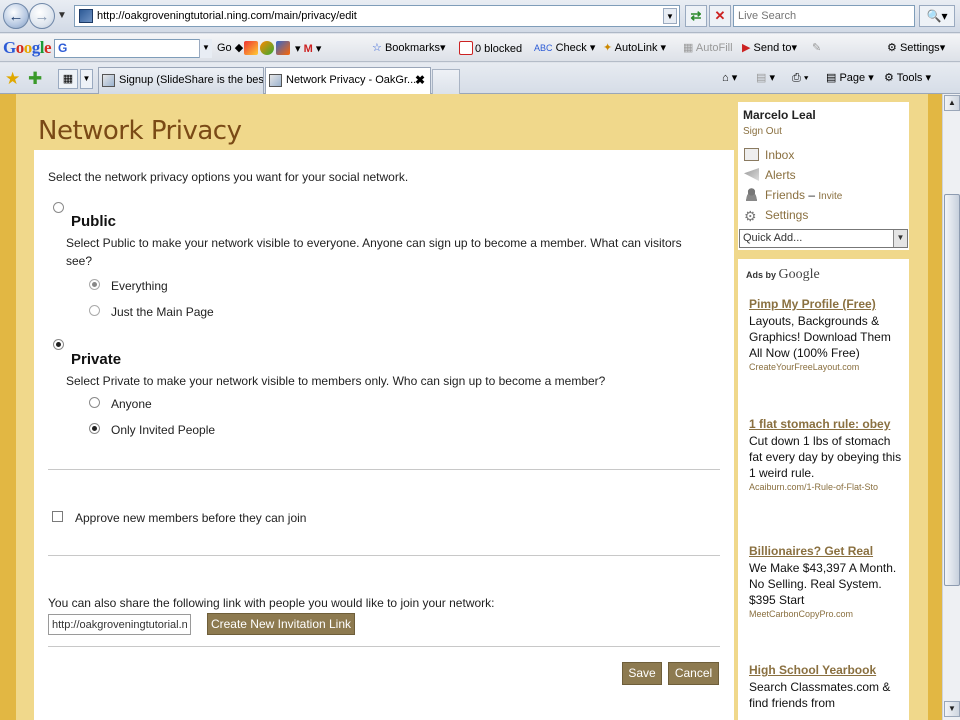 The height and width of the screenshot is (720, 960). Describe the element at coordinates (12, 79) in the screenshot. I see `favorites-star-icon: ★` at that location.